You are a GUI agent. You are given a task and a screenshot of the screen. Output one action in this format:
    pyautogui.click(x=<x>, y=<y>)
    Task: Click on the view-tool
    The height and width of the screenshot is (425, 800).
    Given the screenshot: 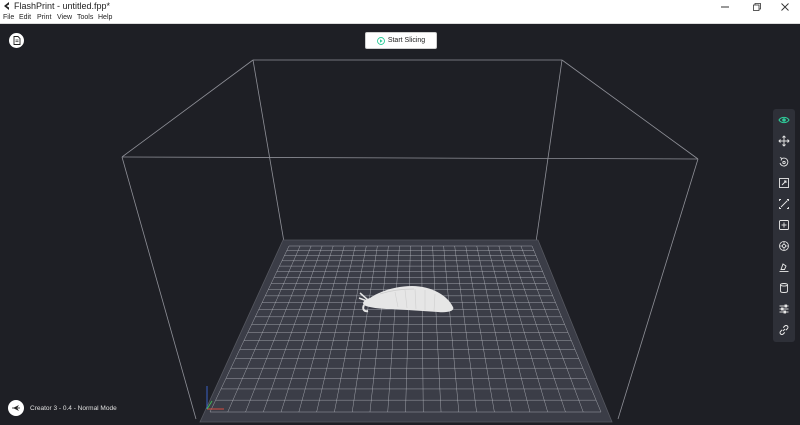 What is the action you would take?
    pyautogui.click(x=784, y=120)
    